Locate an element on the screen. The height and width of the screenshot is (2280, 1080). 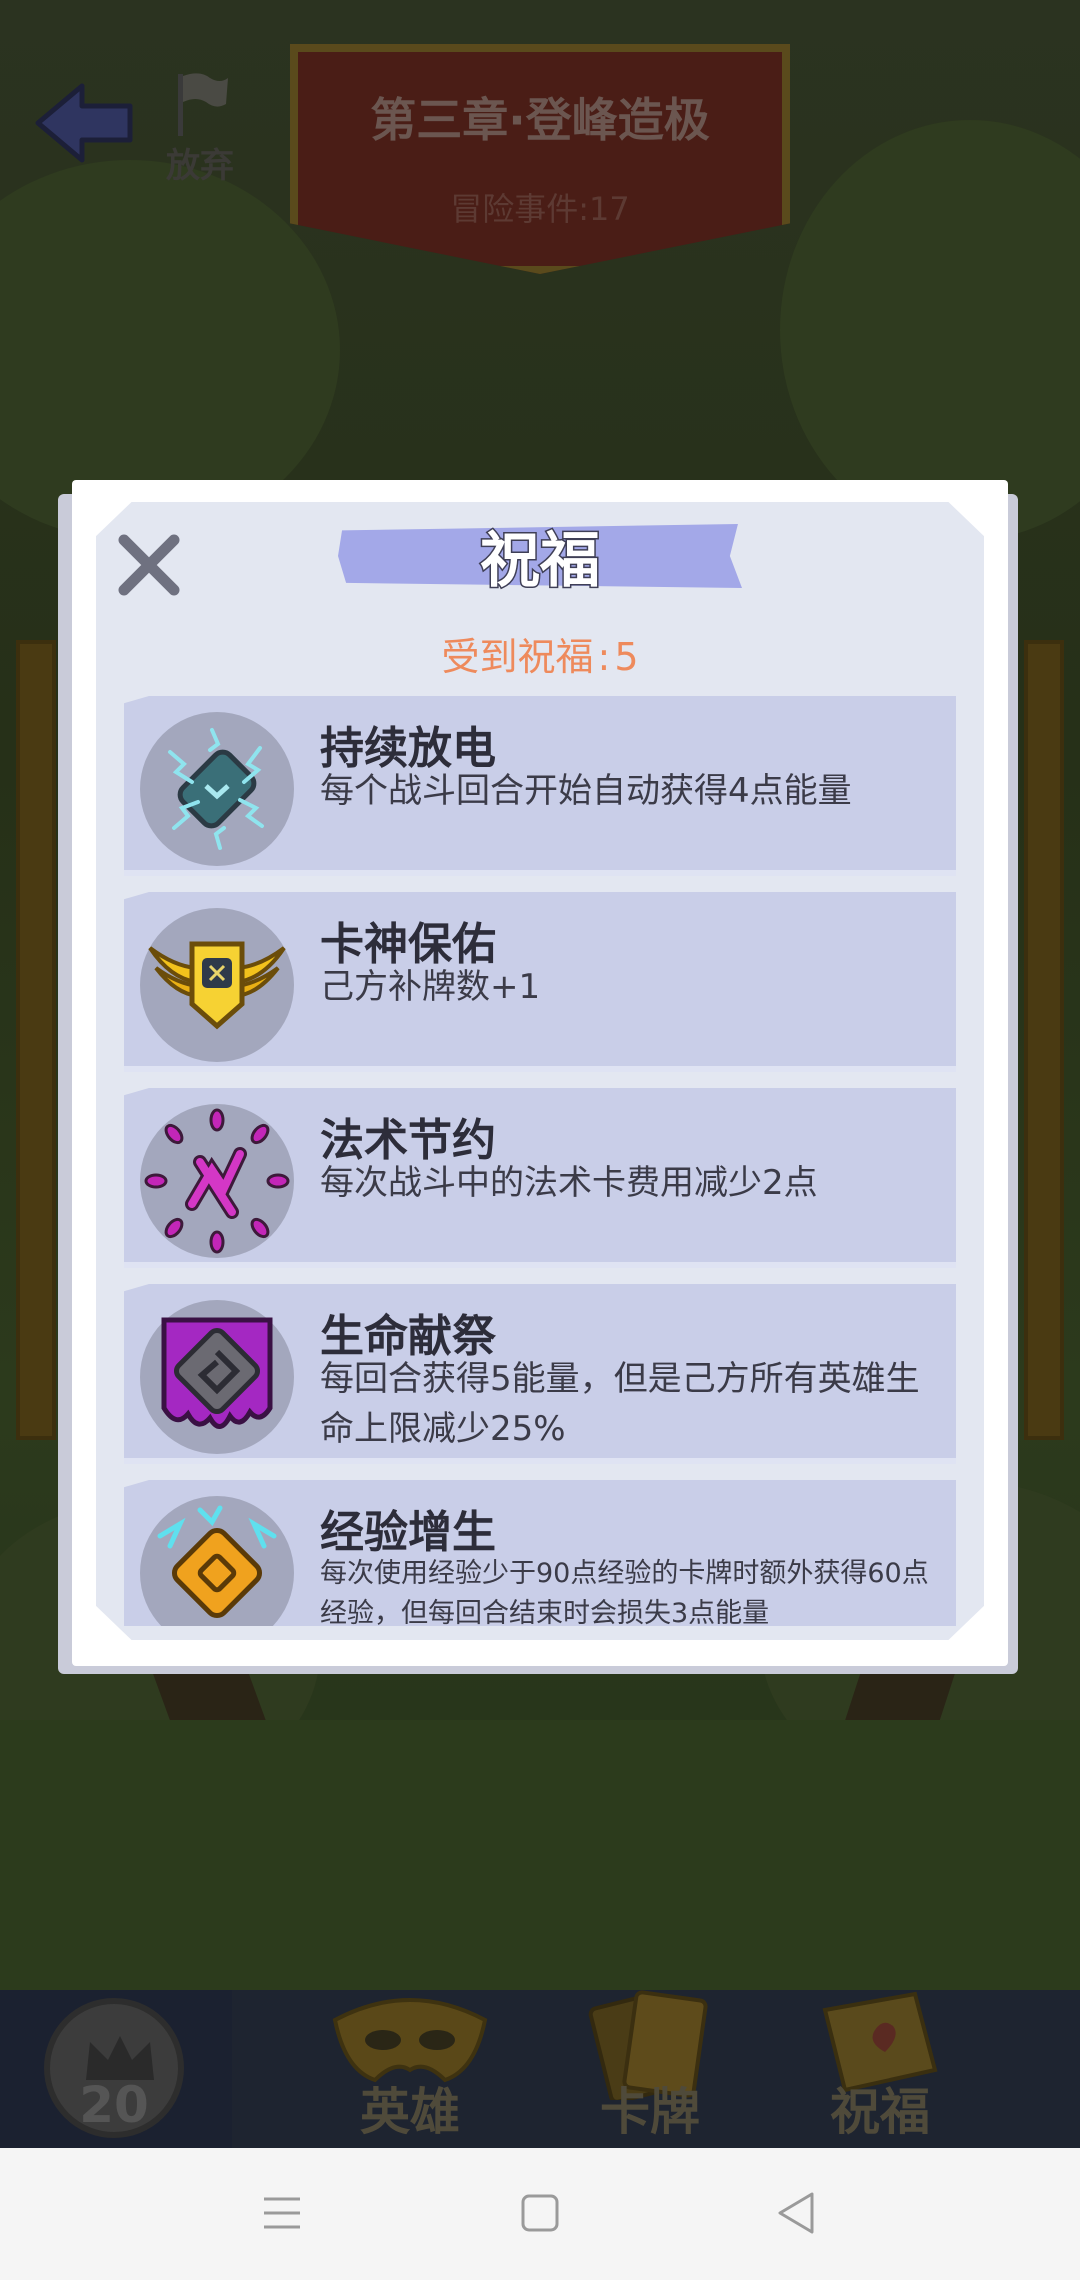
back-triangle-icon is located at coordinates (796, 2213).